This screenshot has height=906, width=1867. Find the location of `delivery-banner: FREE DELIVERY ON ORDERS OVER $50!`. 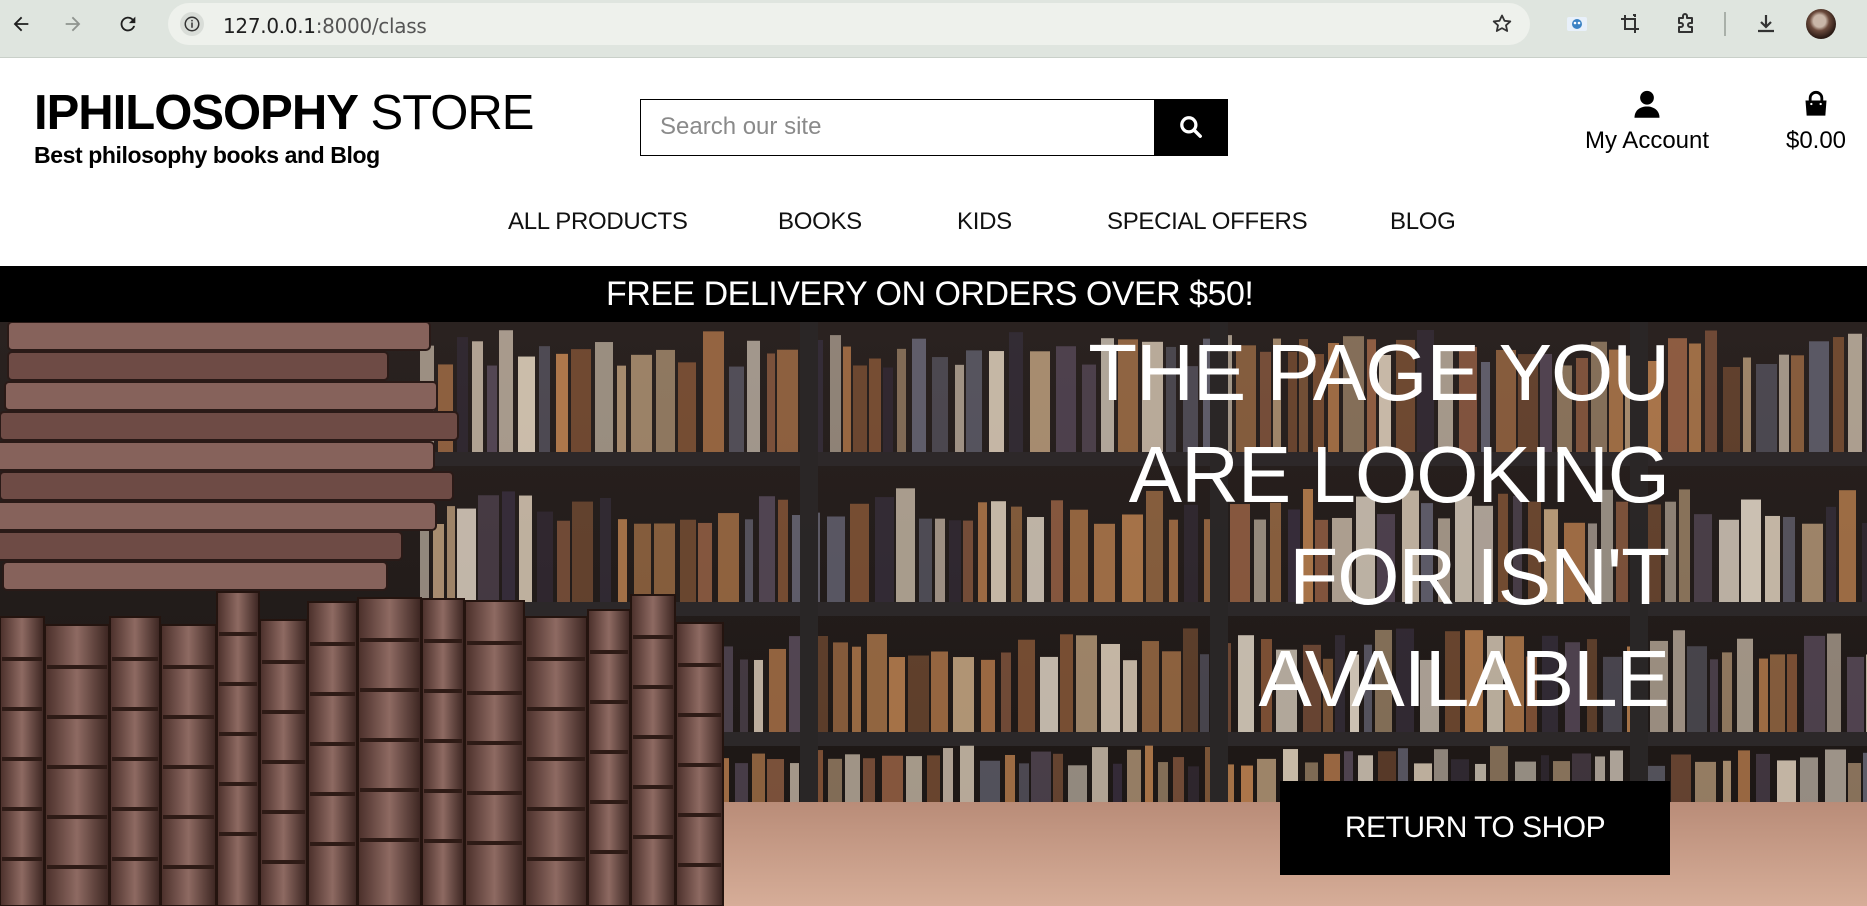

delivery-banner: FREE DELIVERY ON ORDERS OVER $50! is located at coordinates (933, 294).